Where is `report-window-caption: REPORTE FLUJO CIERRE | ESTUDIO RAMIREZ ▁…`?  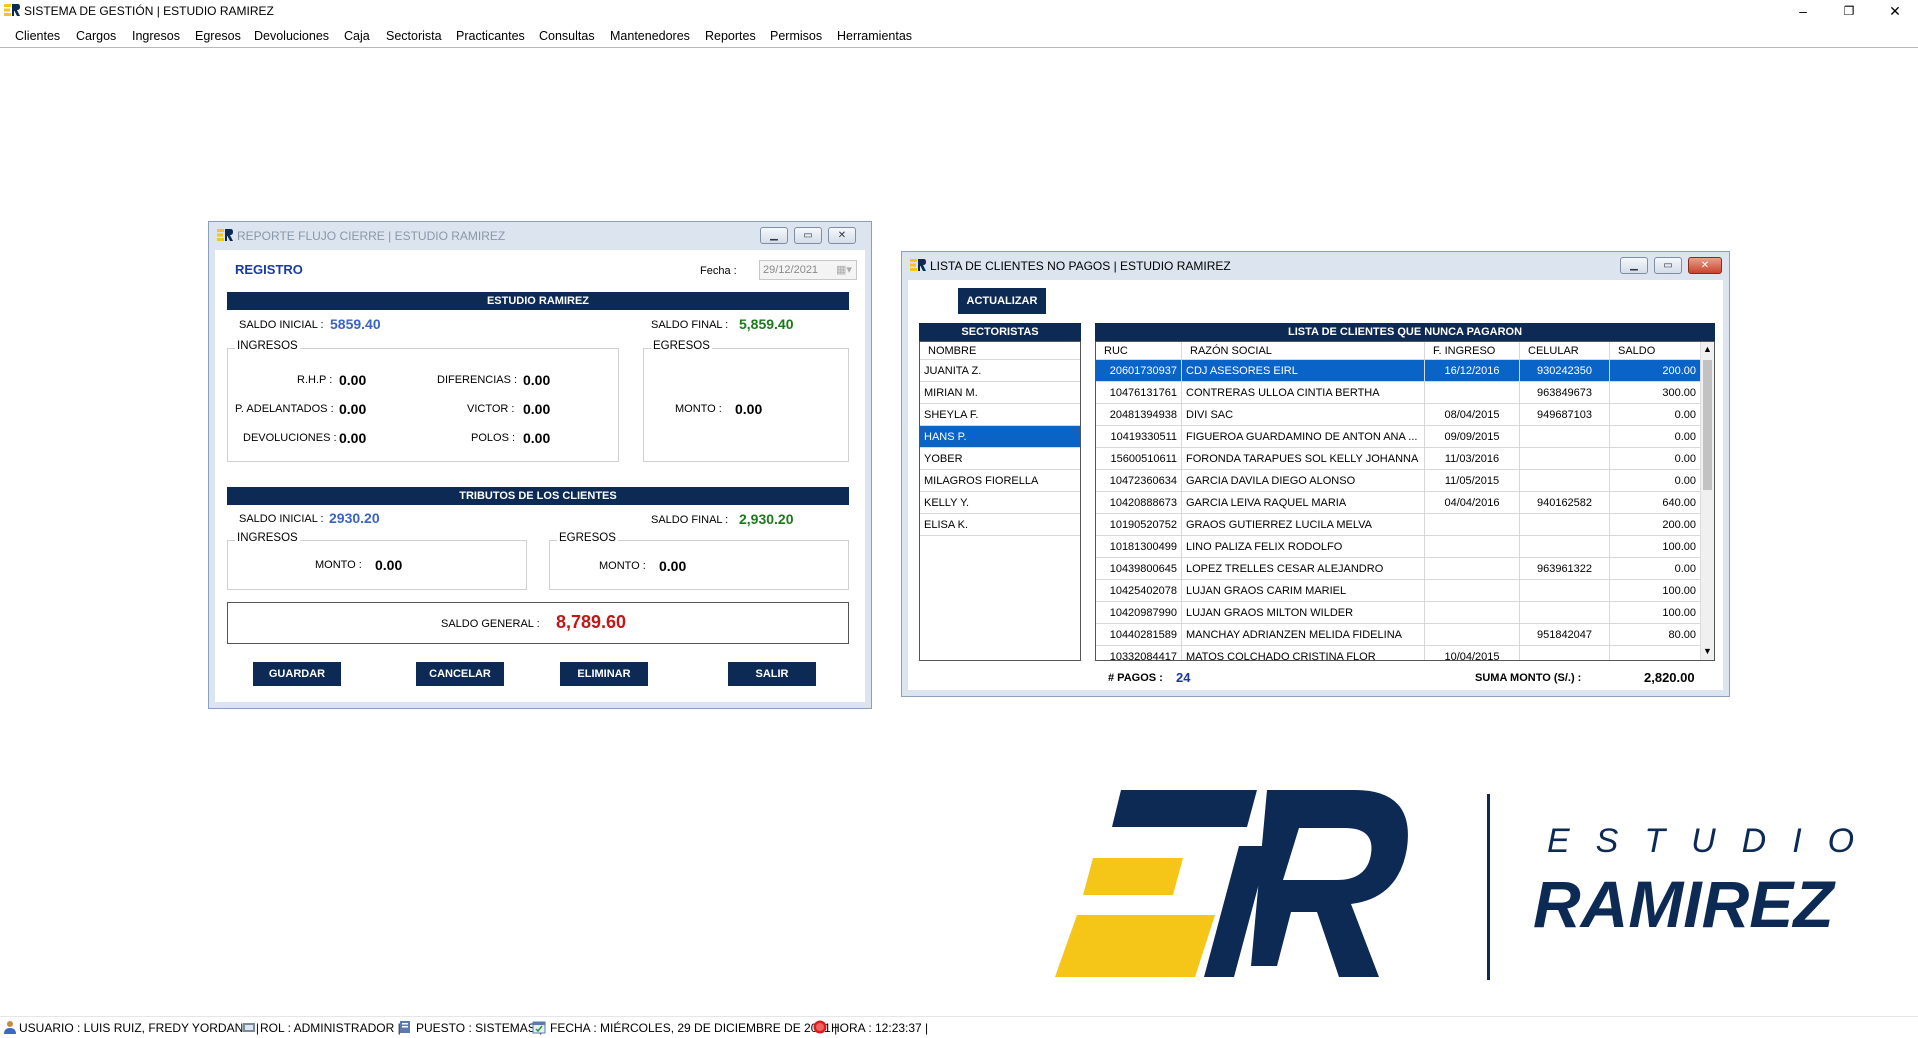 report-window-caption: REPORTE FLUJO CIERRE | ESTUDIO RAMIREZ ▁… is located at coordinates (540, 235).